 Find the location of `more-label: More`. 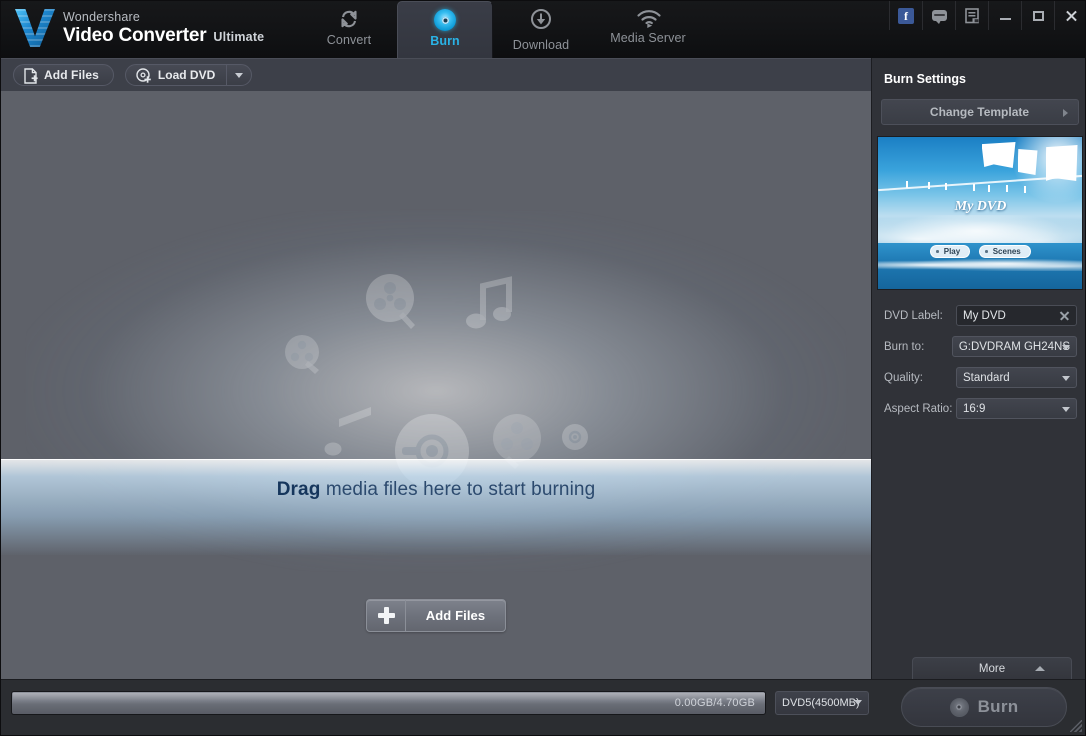

more-label: More is located at coordinates (992, 668).